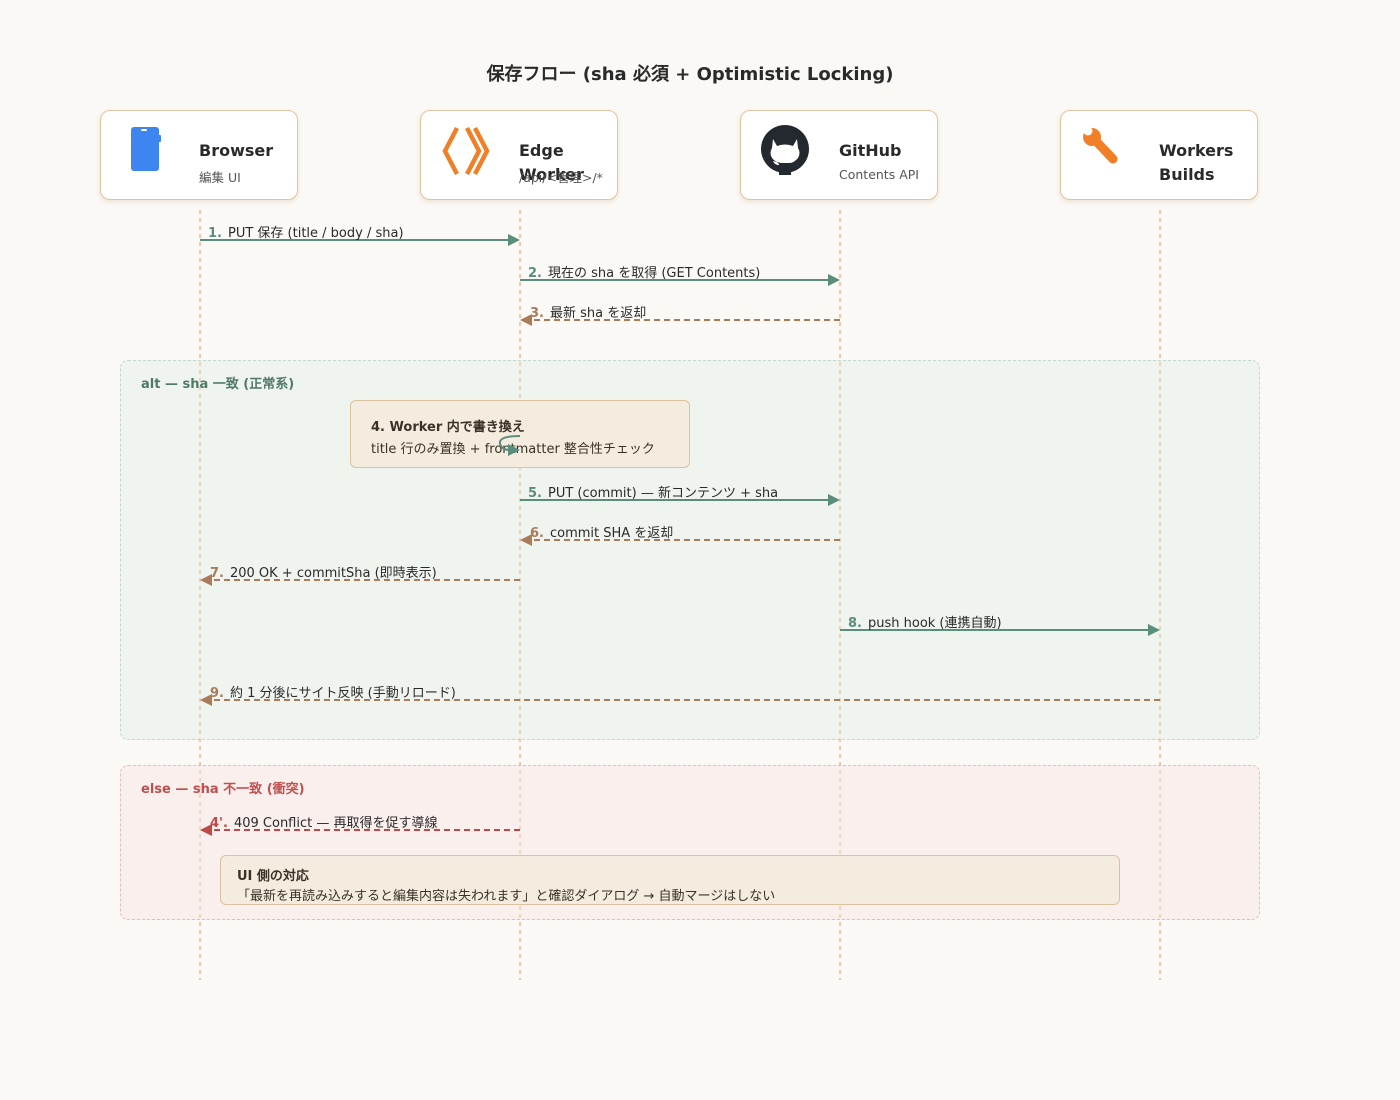  I want to click on message-text: commit SHA を返却, so click(611, 533).